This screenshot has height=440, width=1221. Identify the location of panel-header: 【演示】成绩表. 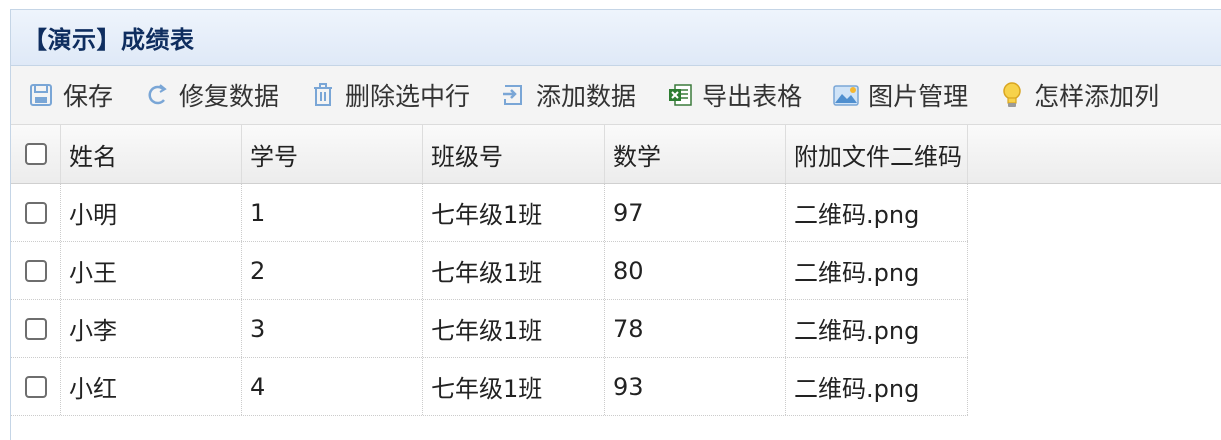
(616, 38).